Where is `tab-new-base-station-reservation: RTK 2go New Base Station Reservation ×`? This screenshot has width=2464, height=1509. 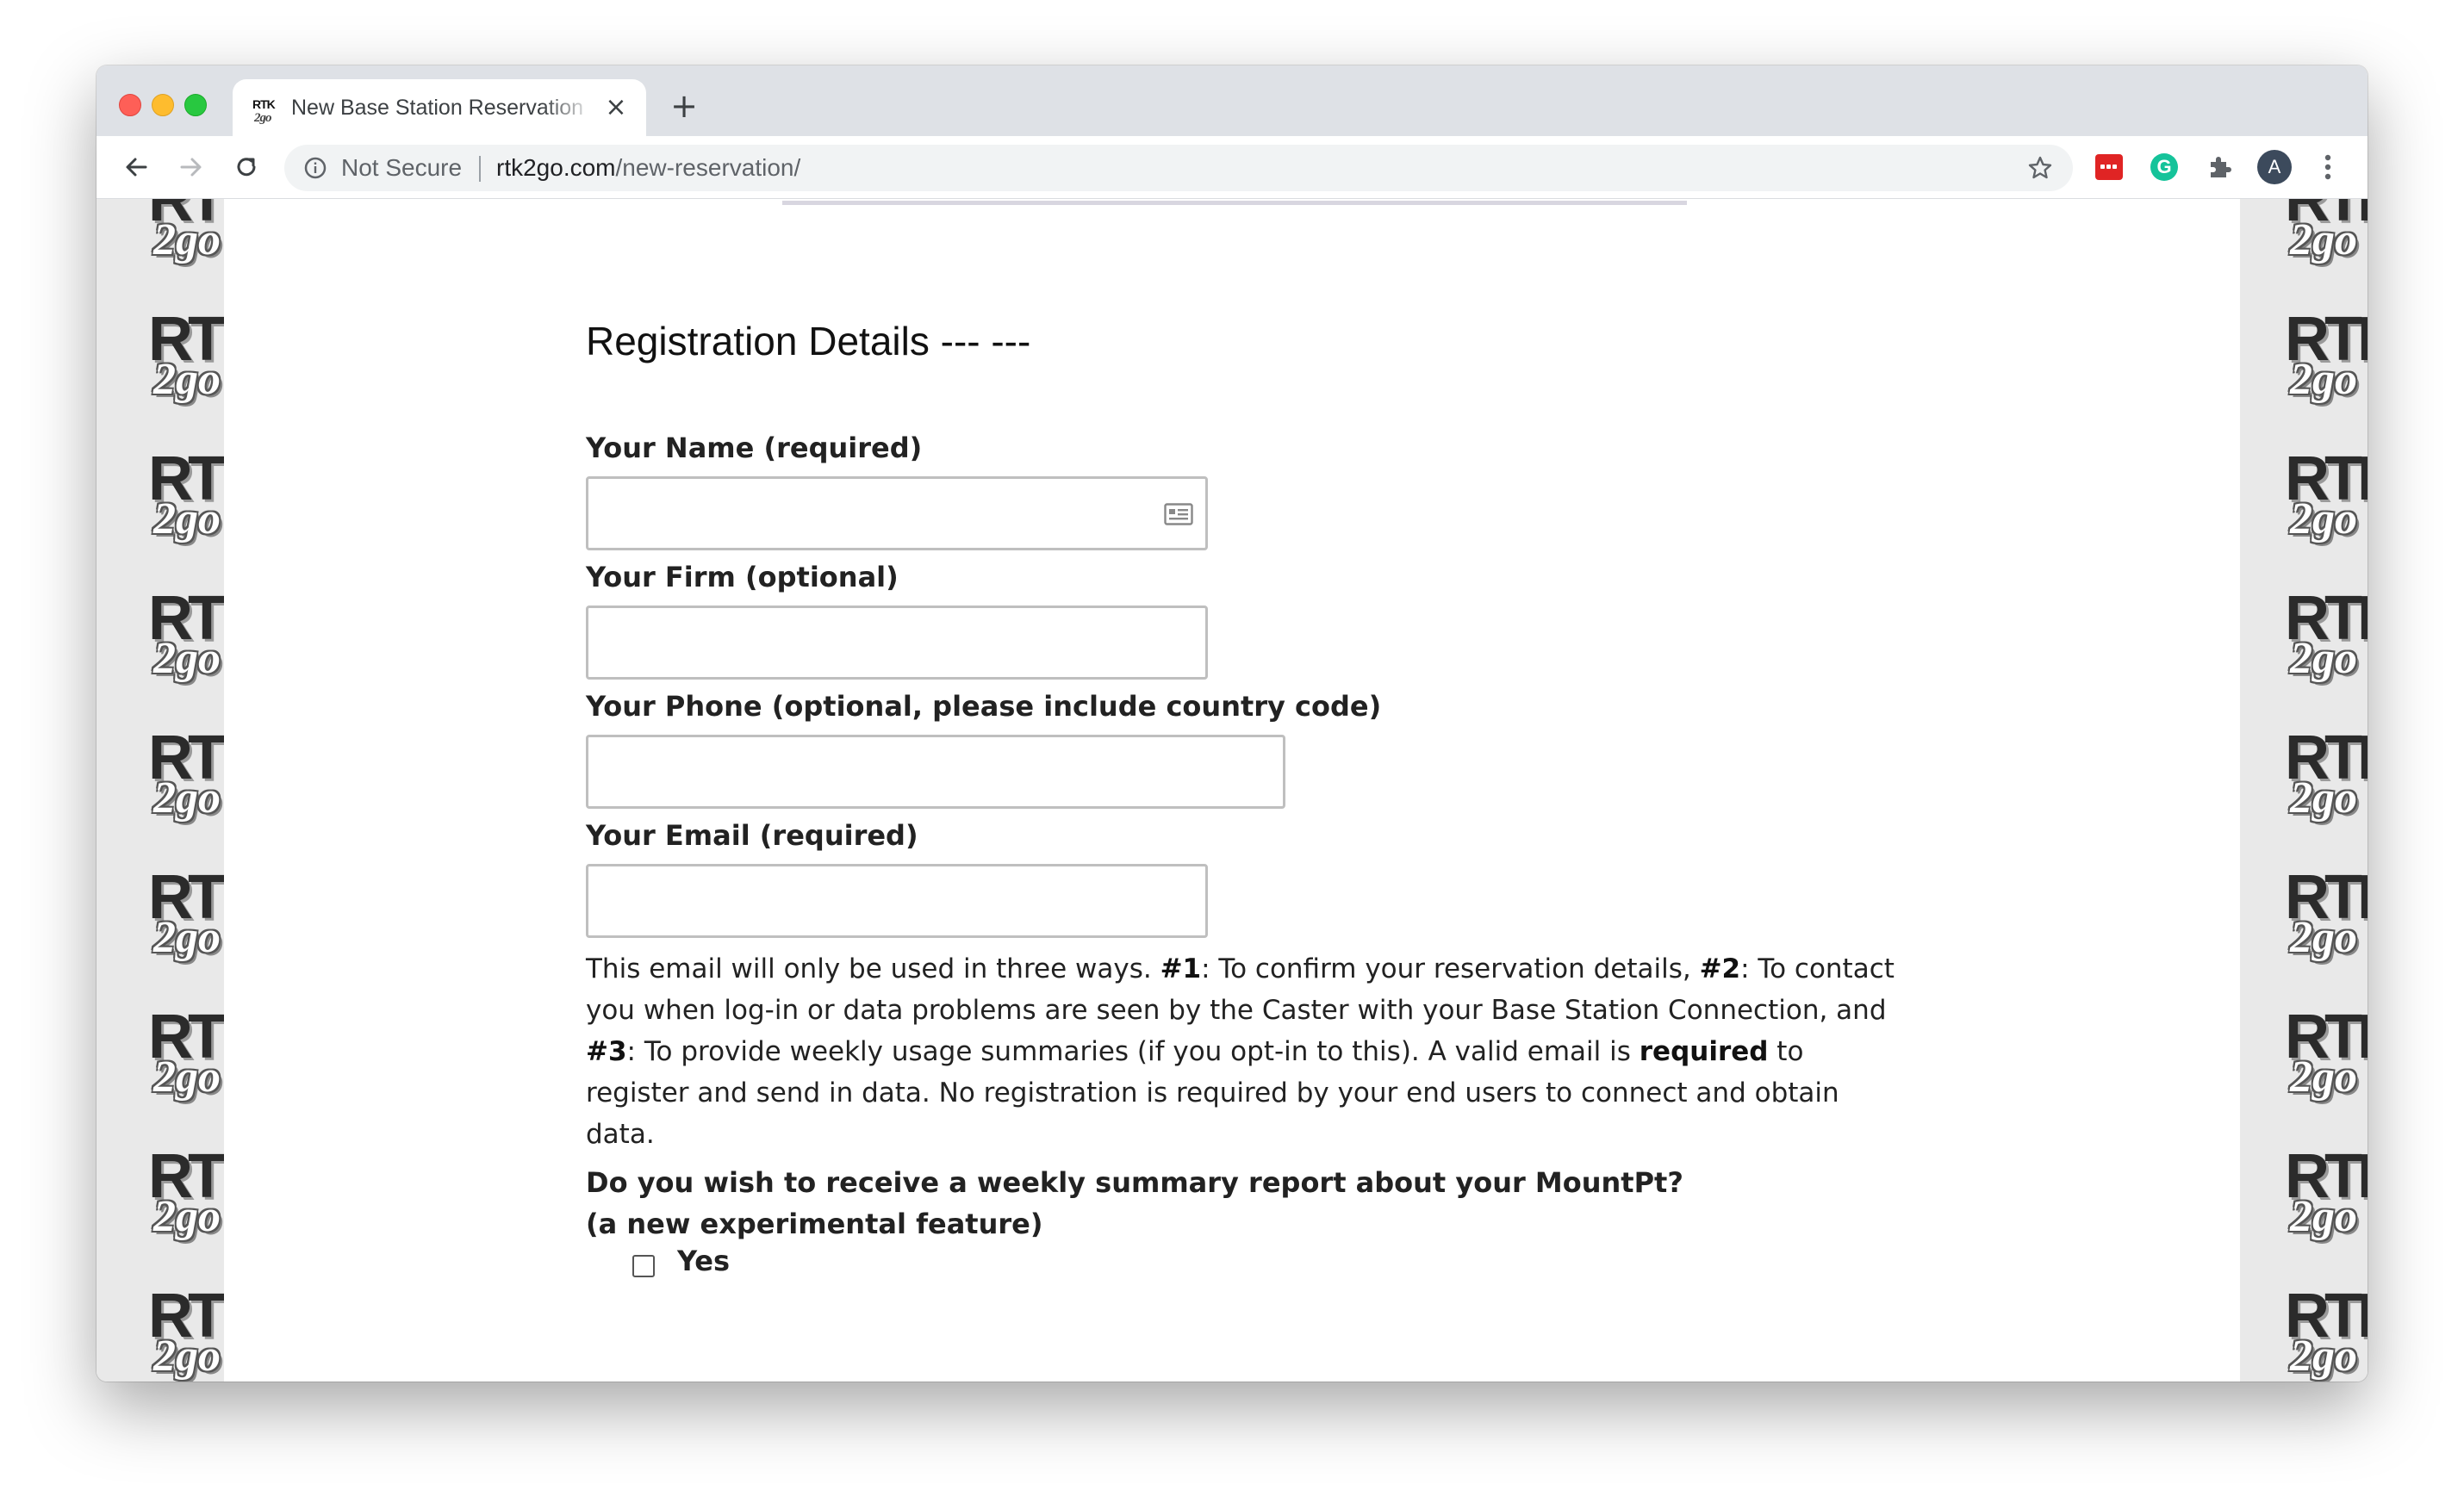 tab-new-base-station-reservation: RTK 2go New Base Station Reservation × is located at coordinates (440, 107).